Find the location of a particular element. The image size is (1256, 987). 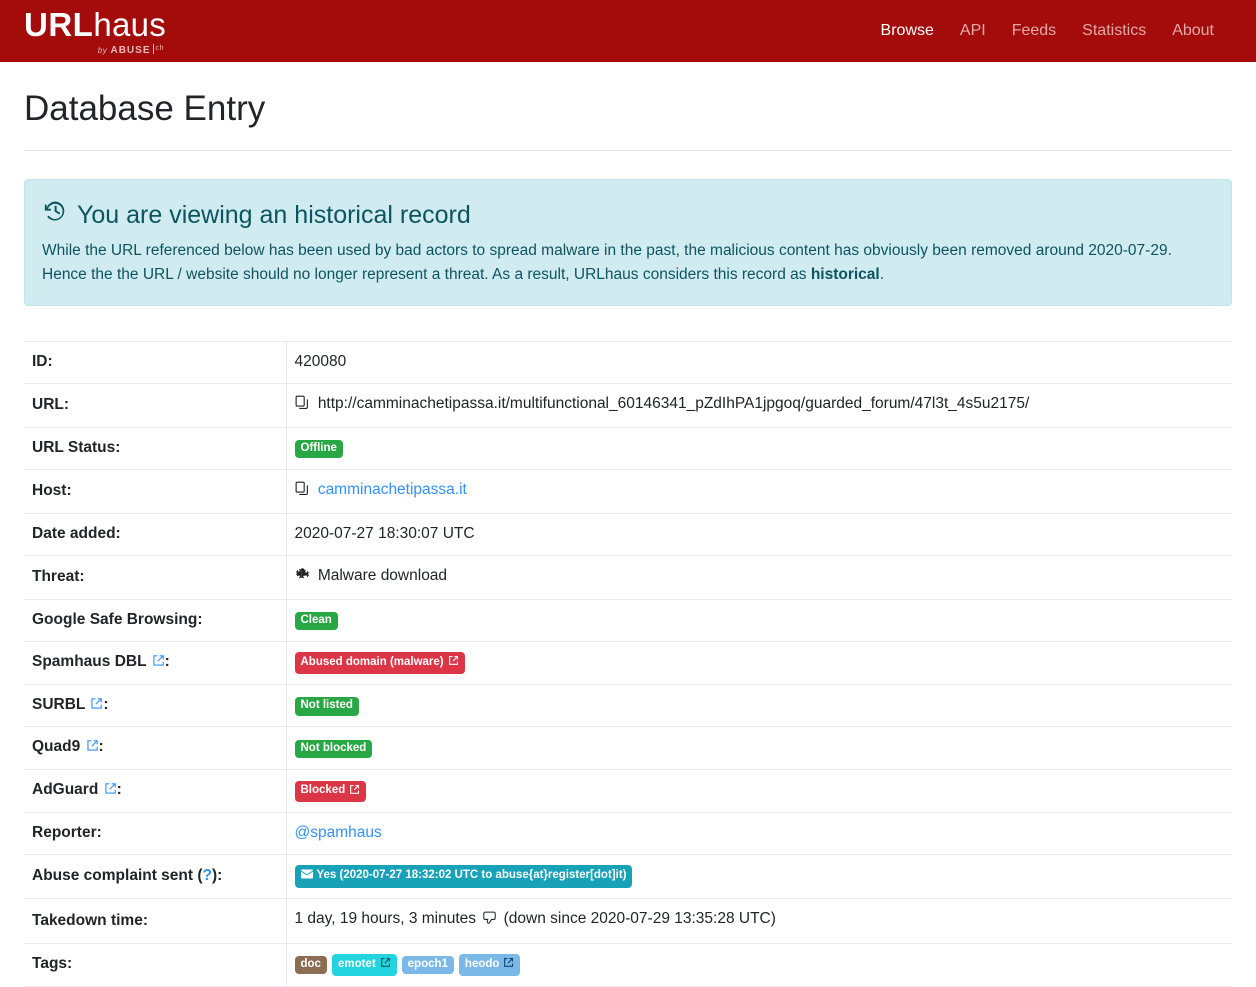

spamhaus-label-colon: : is located at coordinates (167, 661).